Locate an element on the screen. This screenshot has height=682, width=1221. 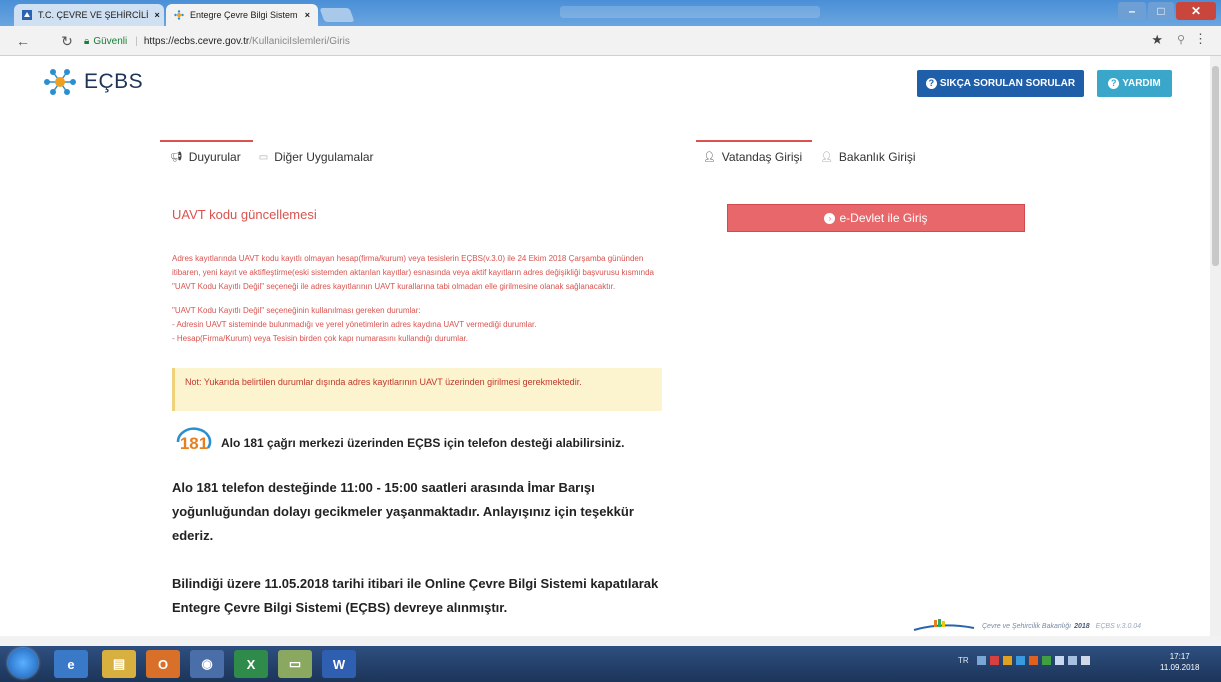
kebab-menu-icon: ⋮ is located at coordinates (1200, 39).